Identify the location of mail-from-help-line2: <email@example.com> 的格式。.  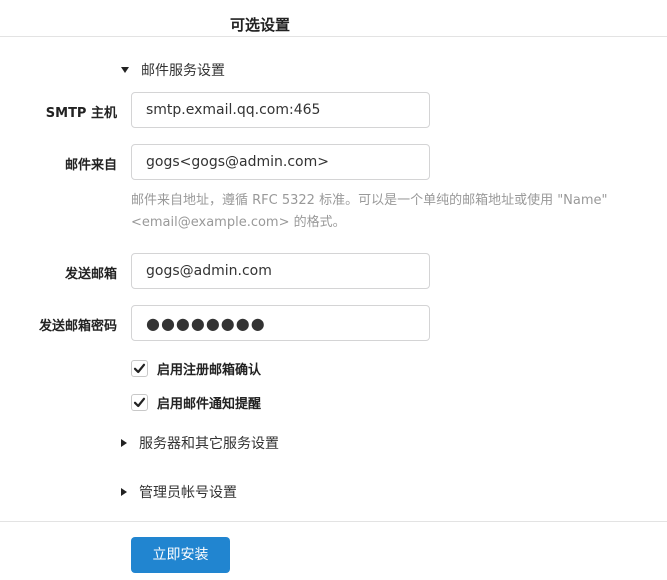
(238, 222).